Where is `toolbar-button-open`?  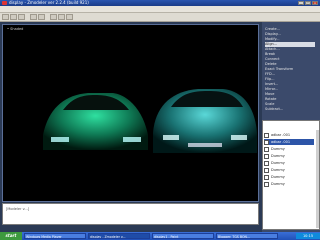
toolbar-button-open is located at coordinates (13, 17).